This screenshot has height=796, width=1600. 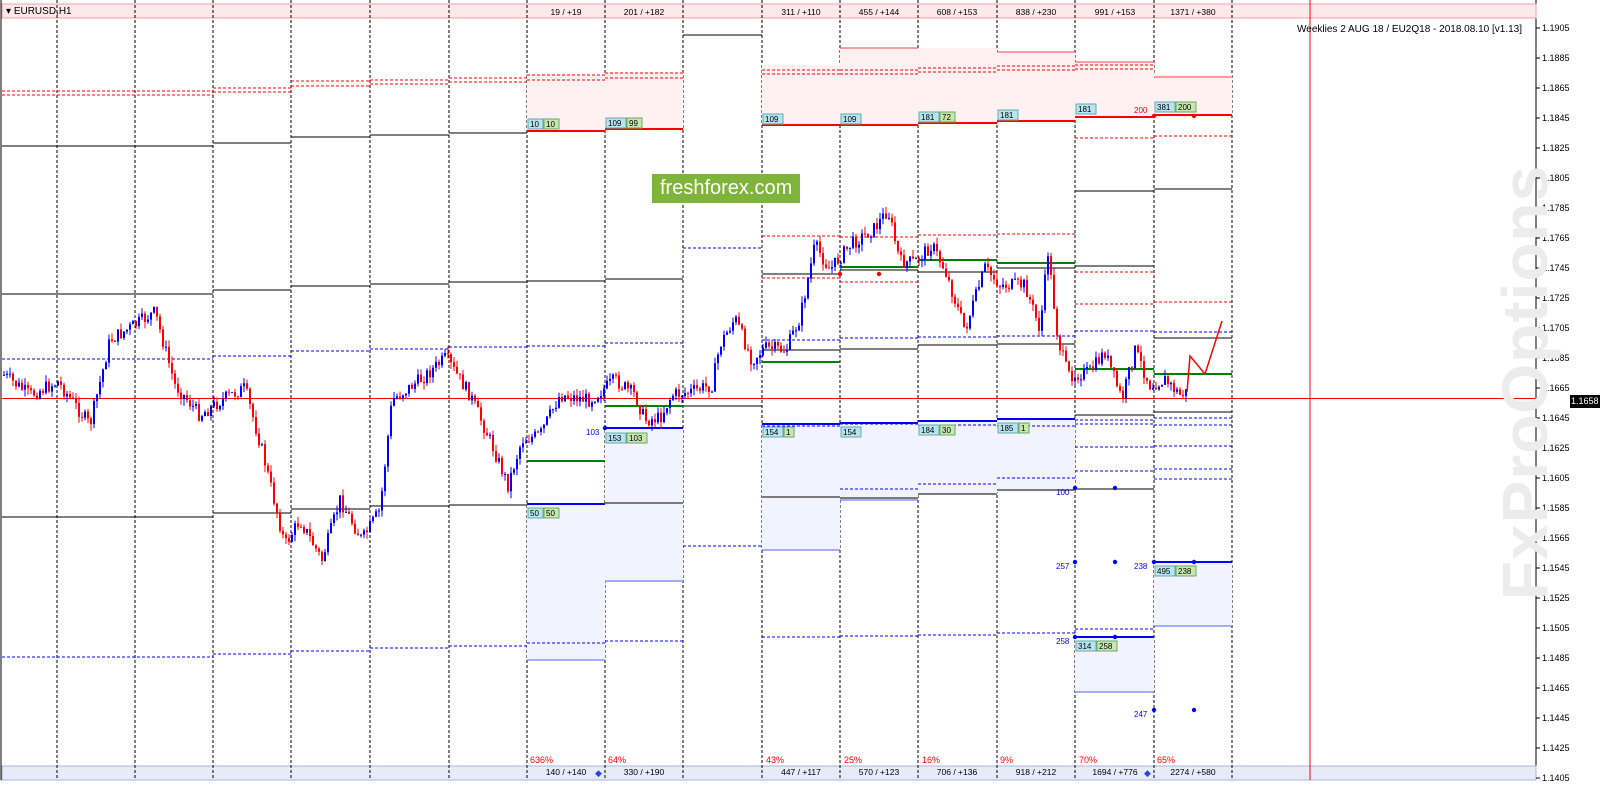 I want to click on level-label: 238, so click(x=1141, y=566).